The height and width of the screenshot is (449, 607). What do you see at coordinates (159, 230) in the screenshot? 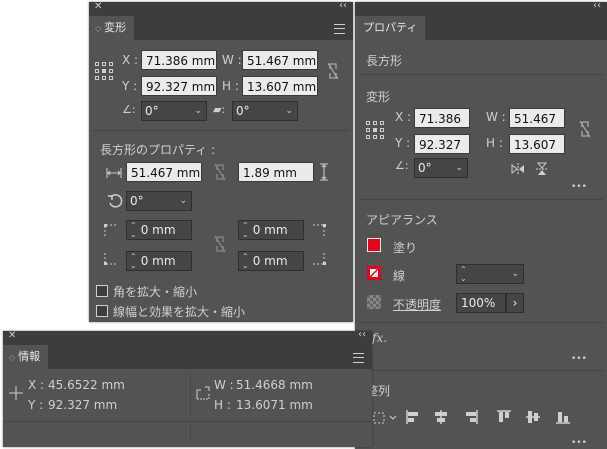
I see `corner-tl-input: ⌃ ⌄ 0 mm` at bounding box center [159, 230].